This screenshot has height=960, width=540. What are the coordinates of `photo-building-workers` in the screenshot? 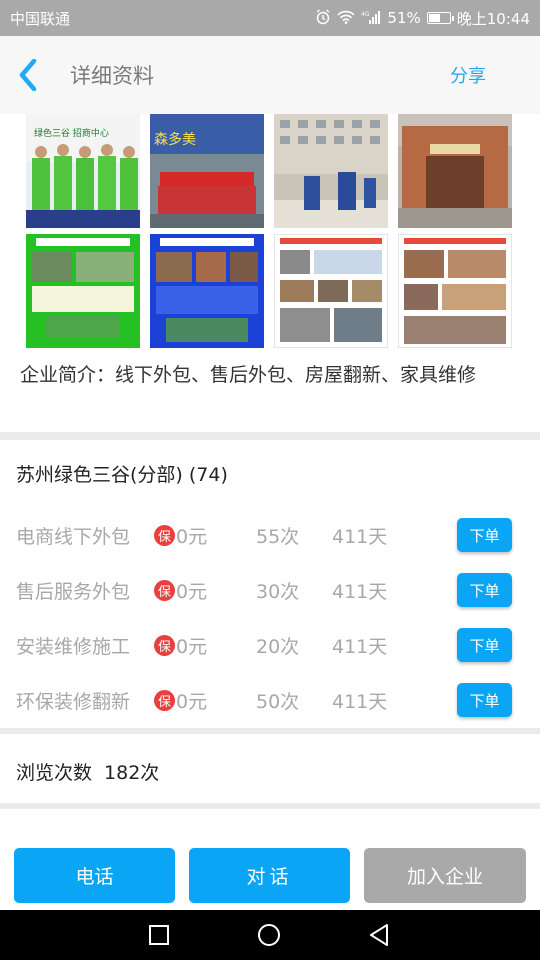 It's located at (331, 171).